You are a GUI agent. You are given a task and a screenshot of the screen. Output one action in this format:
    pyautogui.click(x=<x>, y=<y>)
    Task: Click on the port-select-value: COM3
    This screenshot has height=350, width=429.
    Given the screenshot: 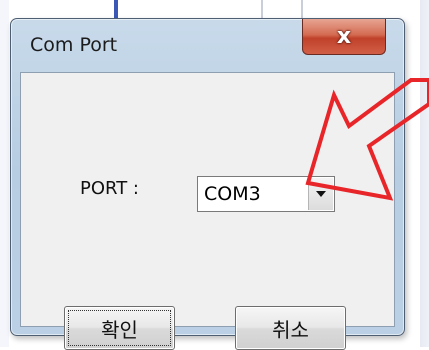 What is the action you would take?
    pyautogui.click(x=232, y=194)
    